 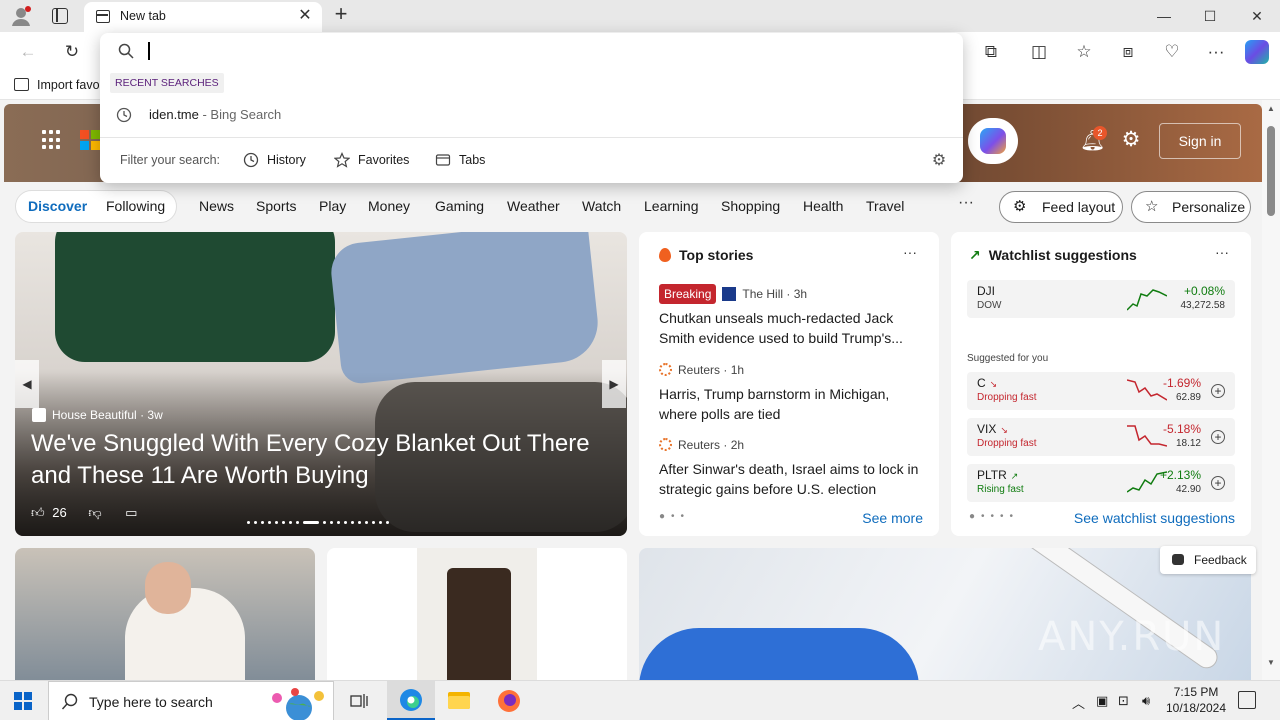 What do you see at coordinates (1101, 483) in the screenshot?
I see `watchlist-row: PLTR ↗ Rising fast +2.13% 42.90 +` at bounding box center [1101, 483].